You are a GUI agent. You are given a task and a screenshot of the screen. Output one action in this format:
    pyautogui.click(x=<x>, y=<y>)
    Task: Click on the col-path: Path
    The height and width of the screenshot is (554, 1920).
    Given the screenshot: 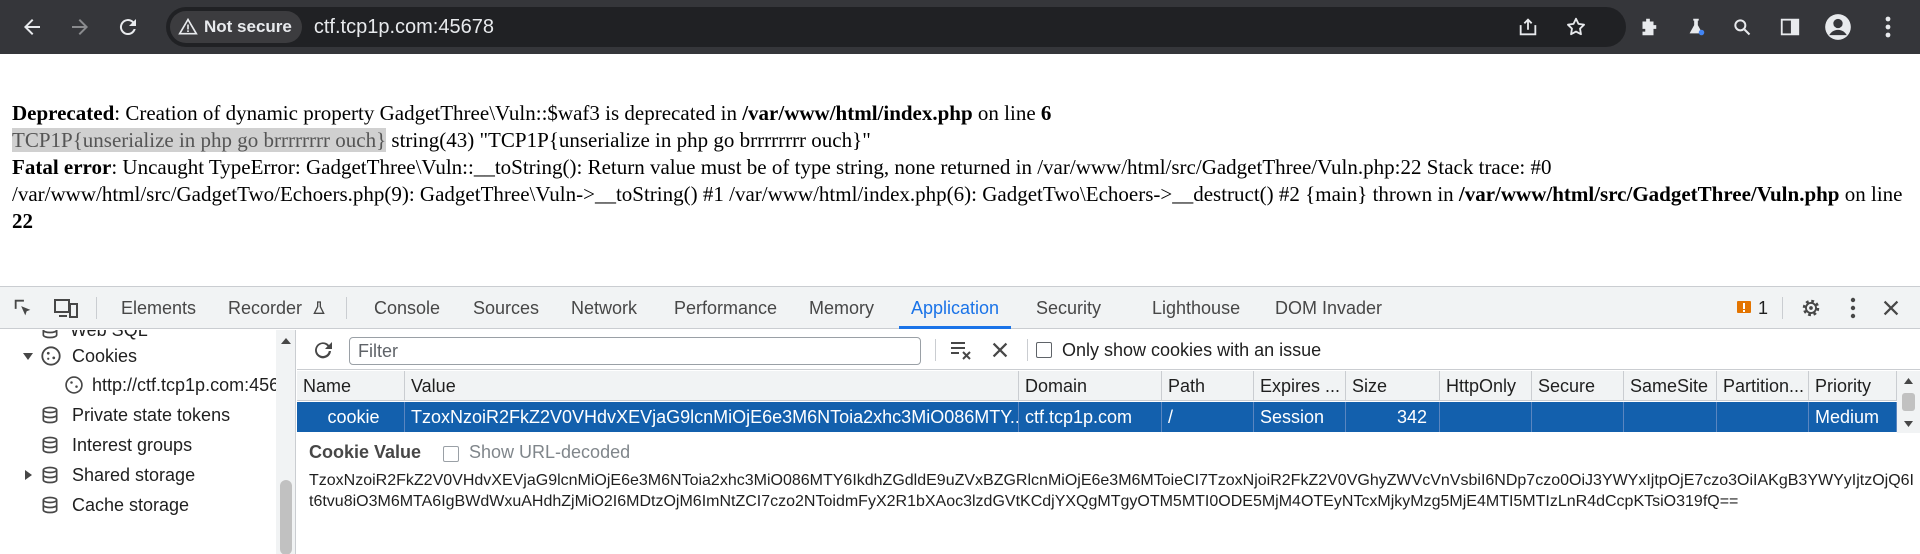 What is the action you would take?
    pyautogui.click(x=1208, y=386)
    